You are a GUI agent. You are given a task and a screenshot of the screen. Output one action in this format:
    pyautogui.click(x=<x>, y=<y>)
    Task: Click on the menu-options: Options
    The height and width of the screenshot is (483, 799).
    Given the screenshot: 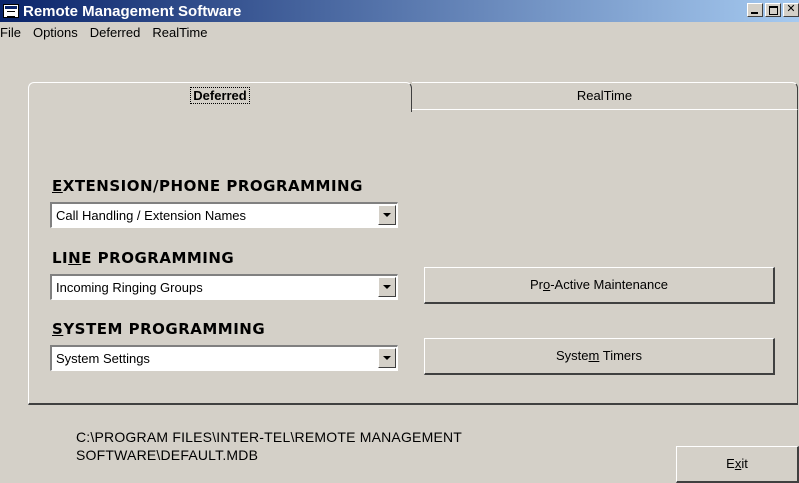 What is the action you would take?
    pyautogui.click(x=55, y=32)
    